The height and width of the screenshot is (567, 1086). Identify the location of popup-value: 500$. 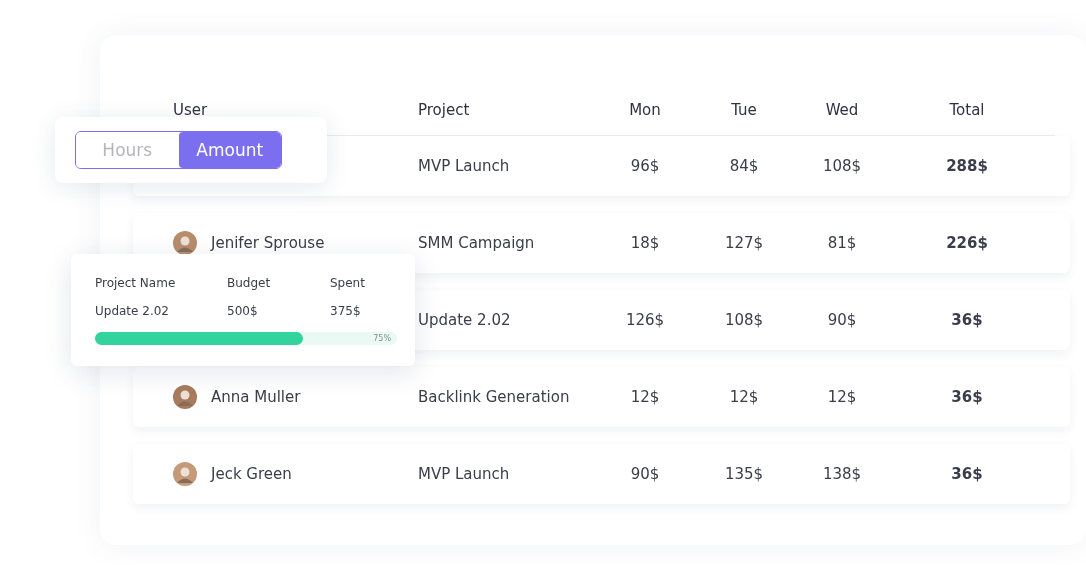
(243, 311).